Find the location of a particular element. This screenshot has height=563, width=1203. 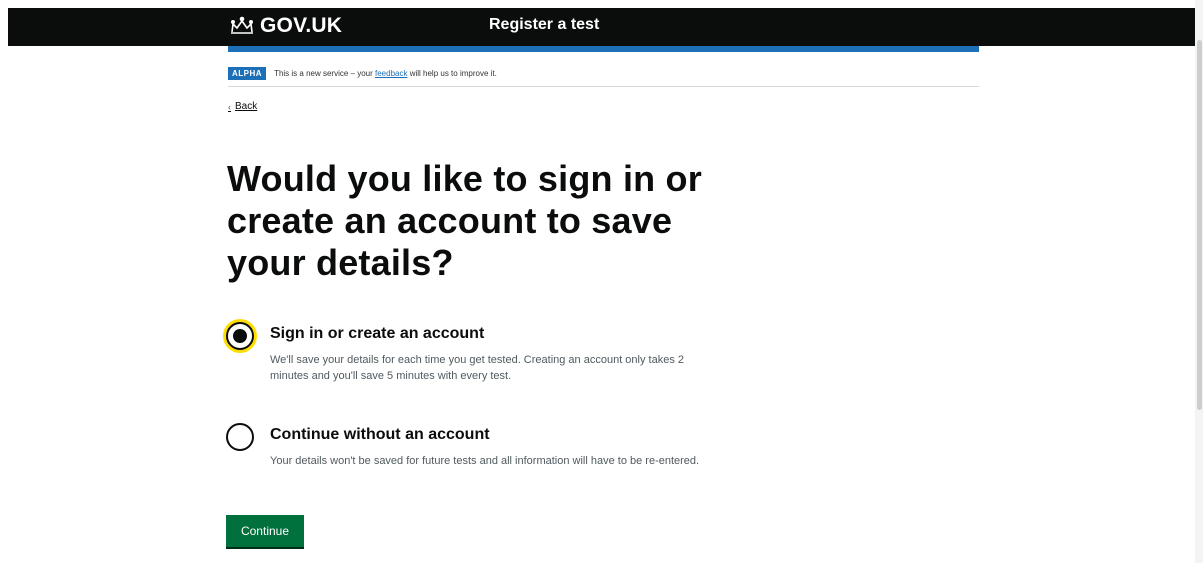

back-link: ‹ Back is located at coordinates (242, 106).